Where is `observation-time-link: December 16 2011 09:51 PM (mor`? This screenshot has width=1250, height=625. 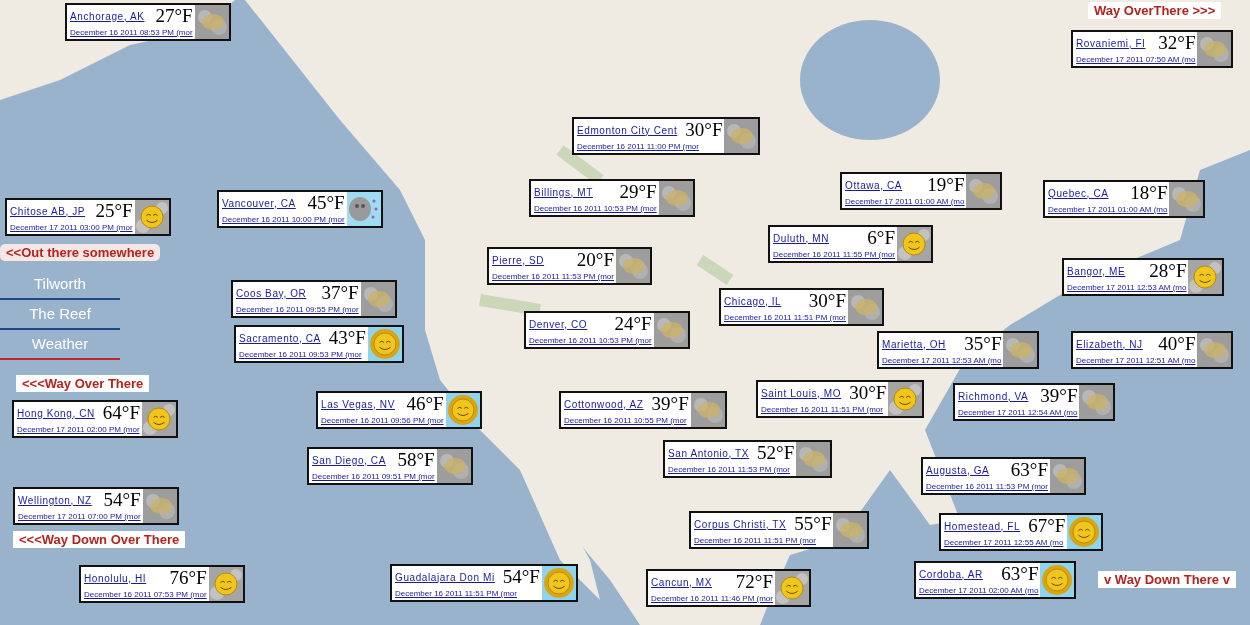
observation-time-link: December 16 2011 09:51 PM (mor is located at coordinates (373, 476).